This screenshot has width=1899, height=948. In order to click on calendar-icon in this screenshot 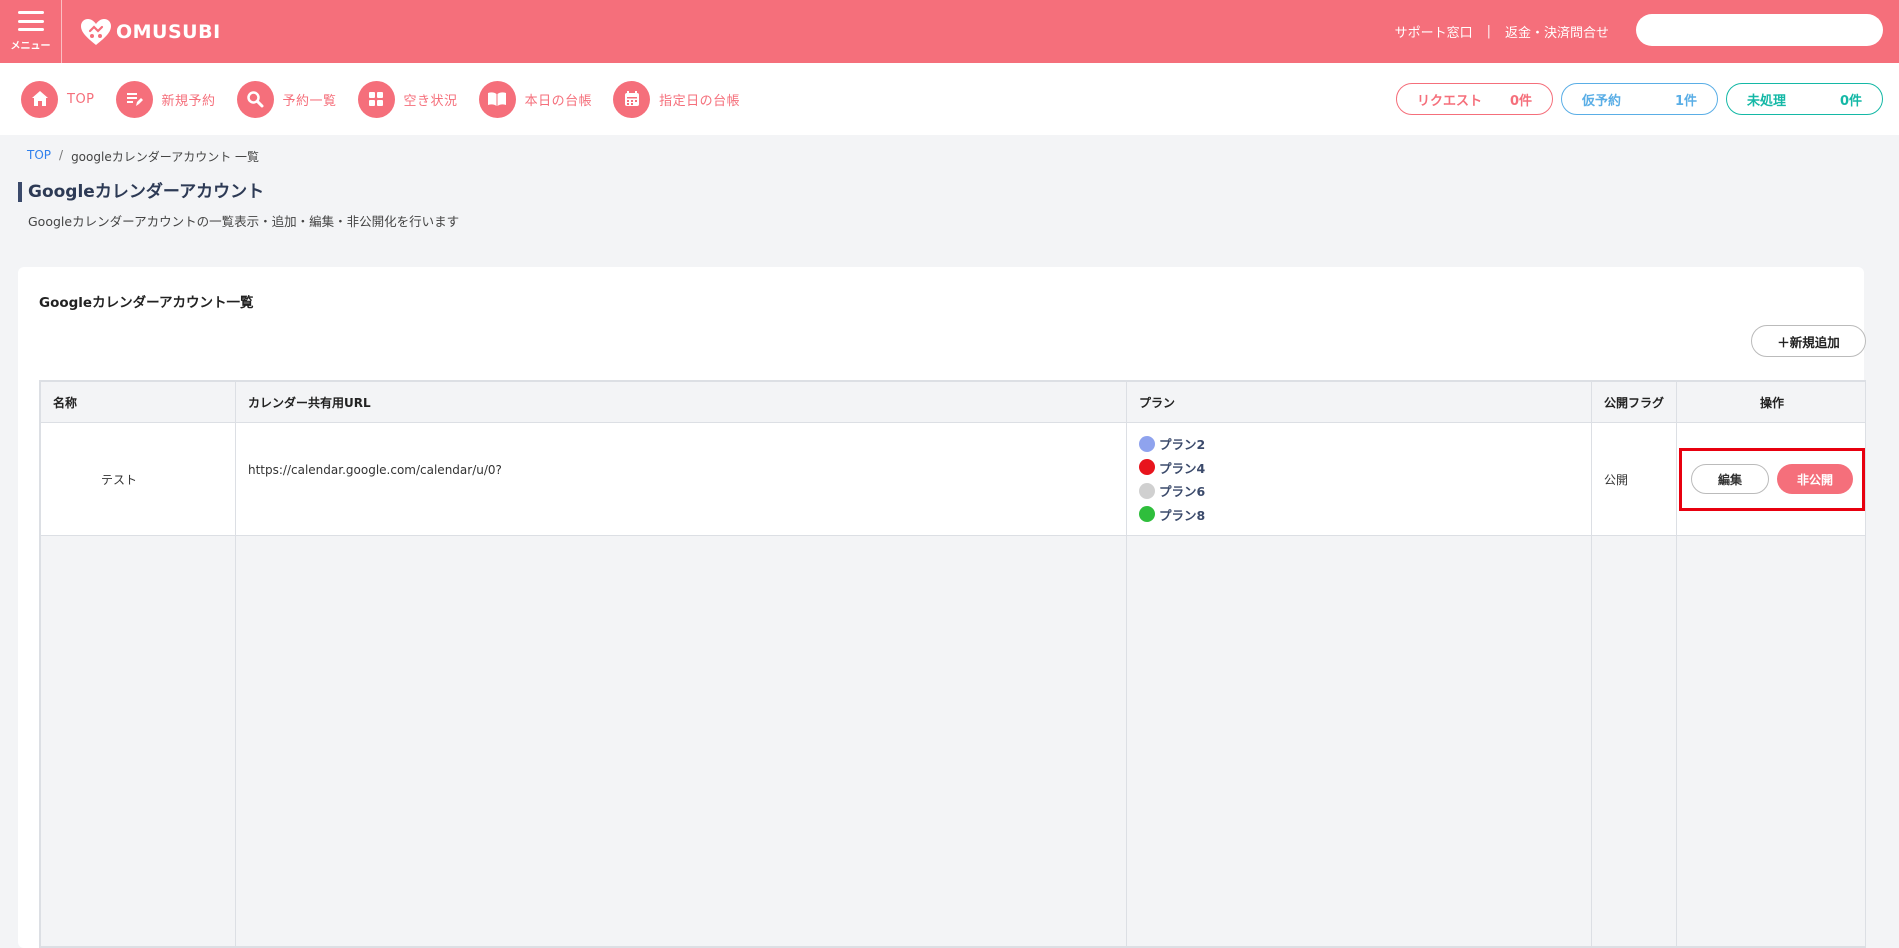, I will do `click(632, 99)`.